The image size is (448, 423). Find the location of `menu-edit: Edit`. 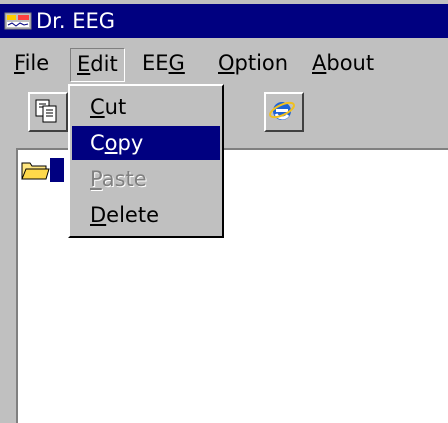

menu-edit: Edit is located at coordinates (97, 65).